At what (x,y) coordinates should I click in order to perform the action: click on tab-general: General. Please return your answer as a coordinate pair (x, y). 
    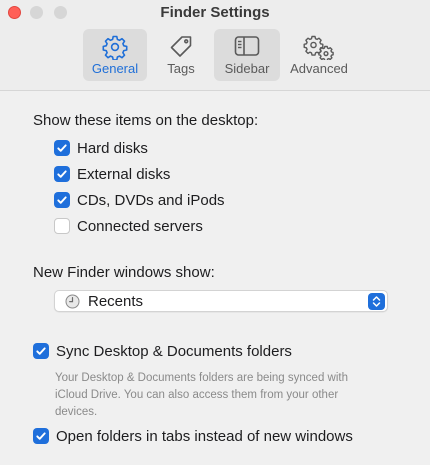
    Looking at the image, I should click on (115, 55).